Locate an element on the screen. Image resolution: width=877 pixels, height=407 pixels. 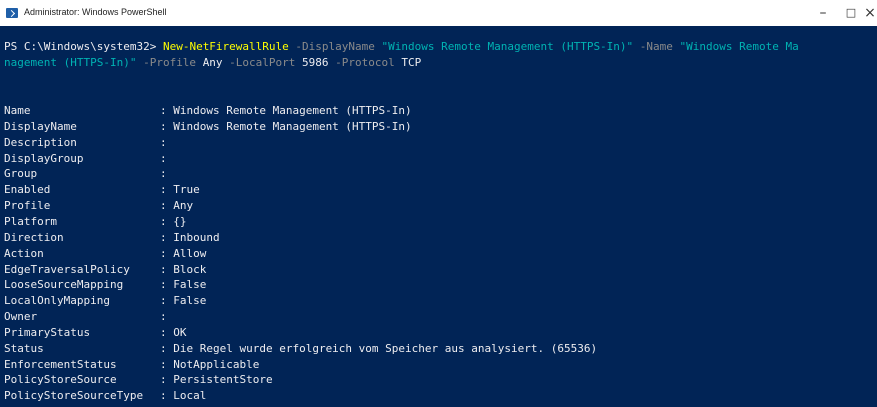
output-row: LocalOnlyMapping : False is located at coordinates (105, 300).